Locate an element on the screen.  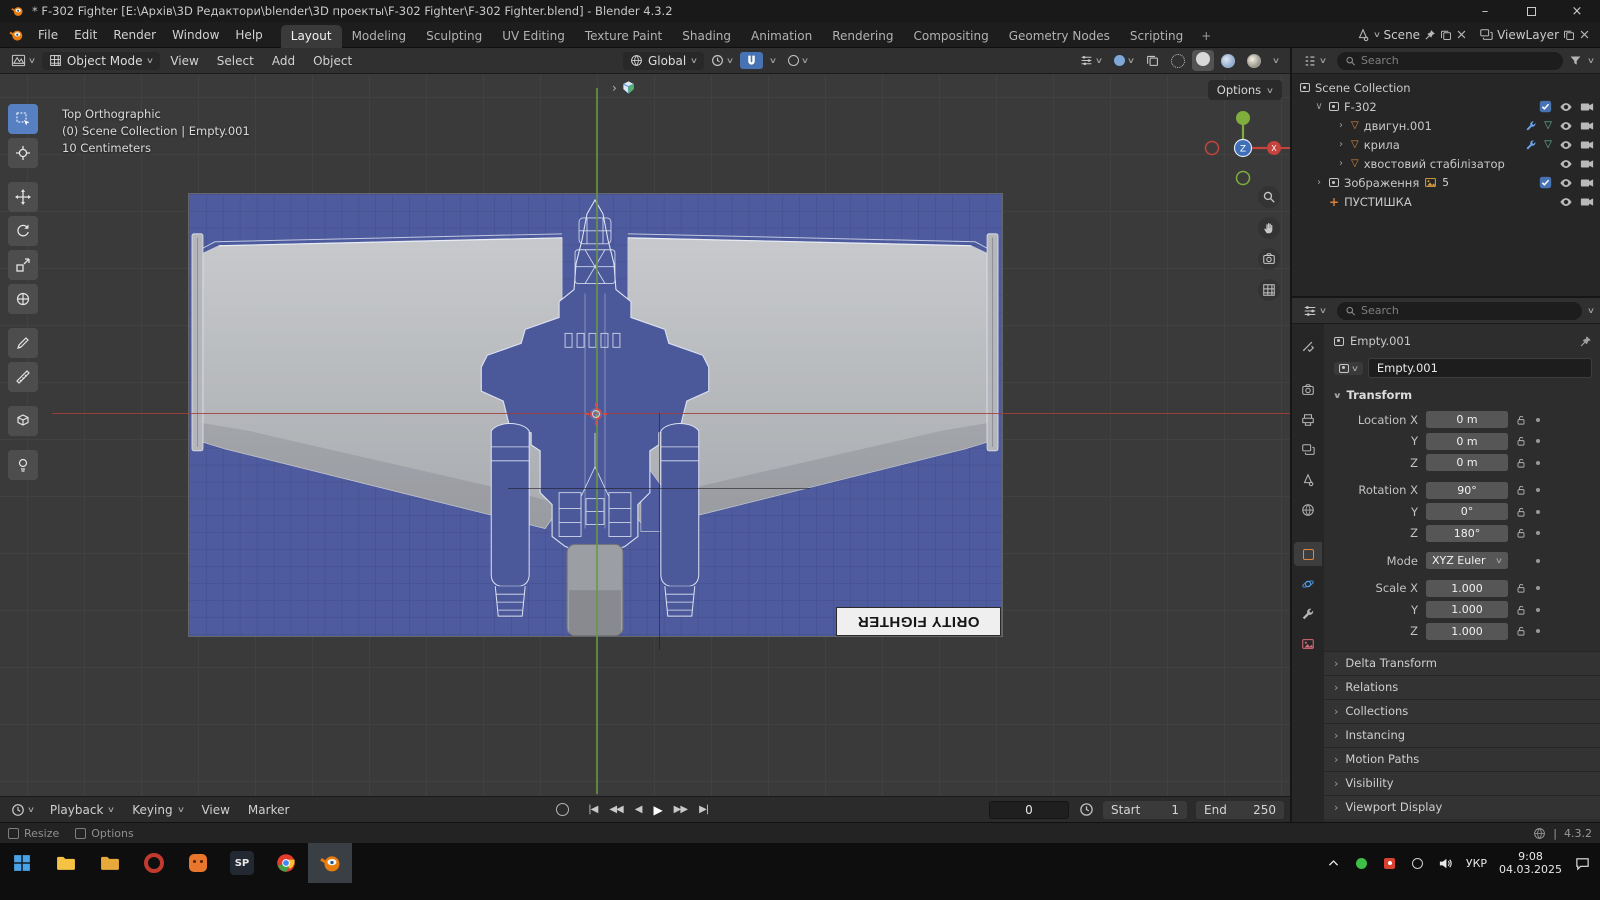
action-center-icon is located at coordinates (1582, 863).